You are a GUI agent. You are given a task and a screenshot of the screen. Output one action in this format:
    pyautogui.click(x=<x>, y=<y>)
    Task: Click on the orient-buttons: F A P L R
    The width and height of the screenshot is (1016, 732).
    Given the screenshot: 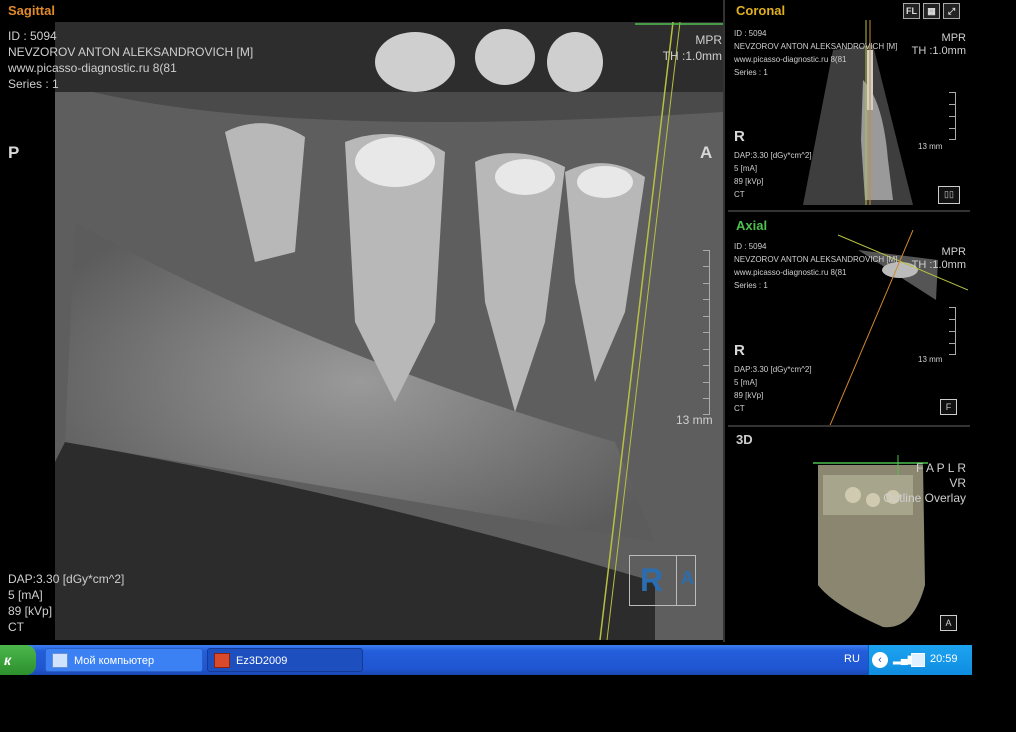 What is the action you would take?
    pyautogui.click(x=922, y=468)
    